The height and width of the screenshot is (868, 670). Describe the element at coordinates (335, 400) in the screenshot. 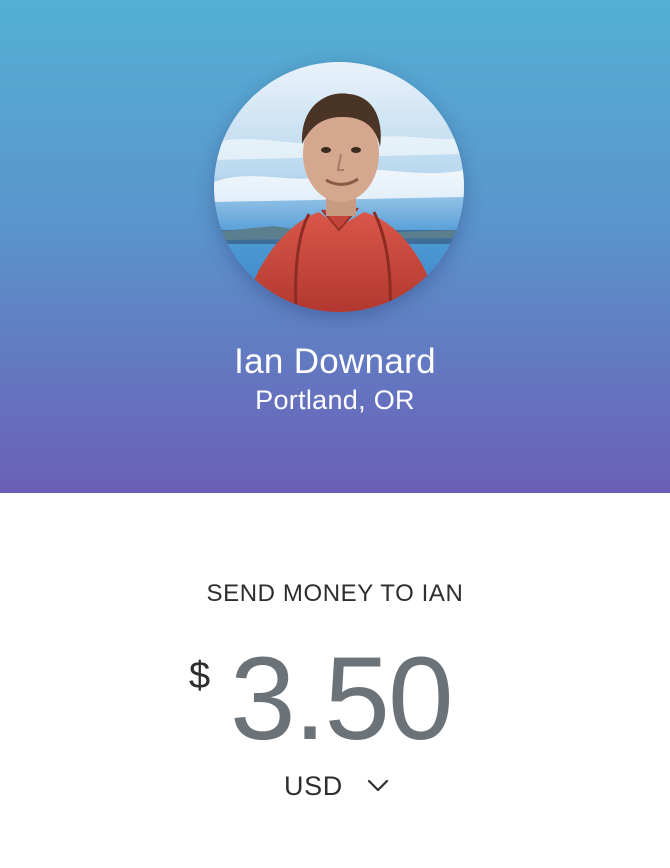

I see `recipient-location: Portland, OR` at that location.